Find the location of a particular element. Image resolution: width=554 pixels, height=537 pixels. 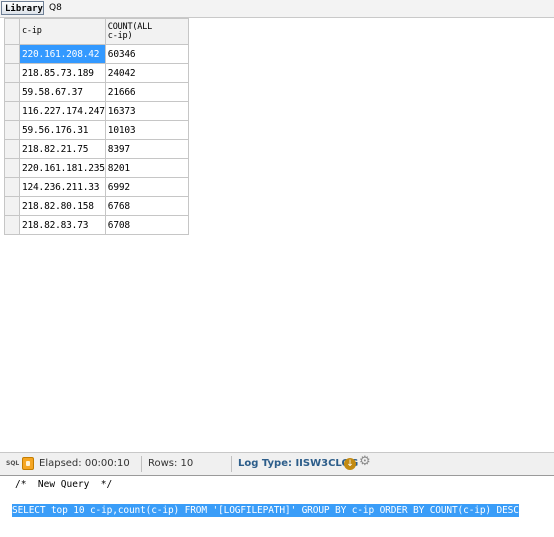

table-row: 116.227.174.247 16373 is located at coordinates (96, 111).